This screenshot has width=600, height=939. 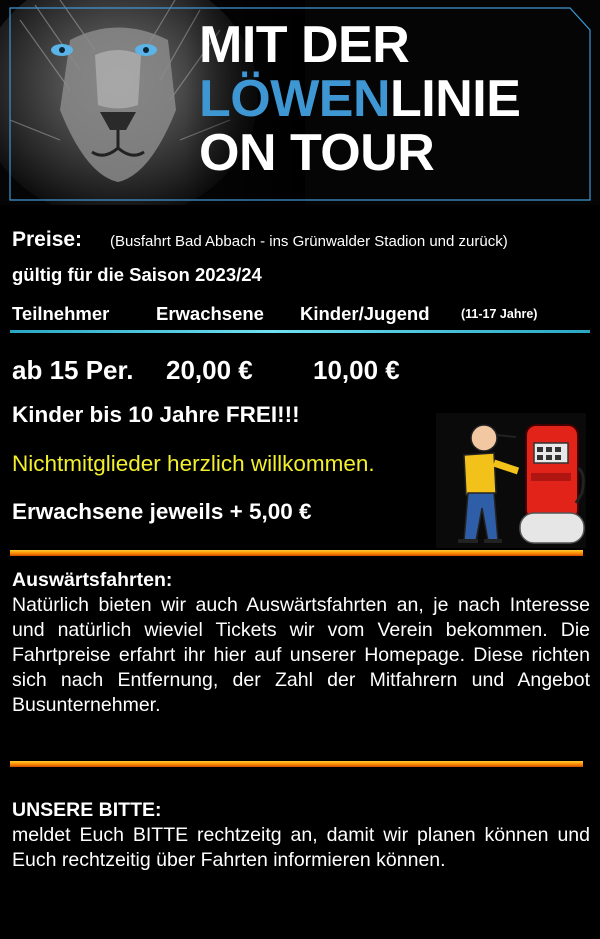 What do you see at coordinates (365, 313) in the screenshot?
I see `column-kids: Kinder/Jugend` at bounding box center [365, 313].